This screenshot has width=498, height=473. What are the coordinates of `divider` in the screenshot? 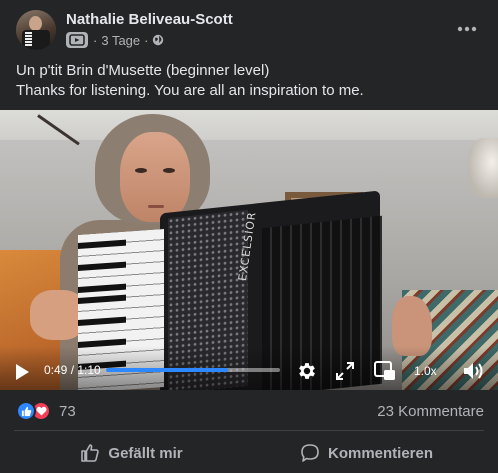 It's located at (249, 430).